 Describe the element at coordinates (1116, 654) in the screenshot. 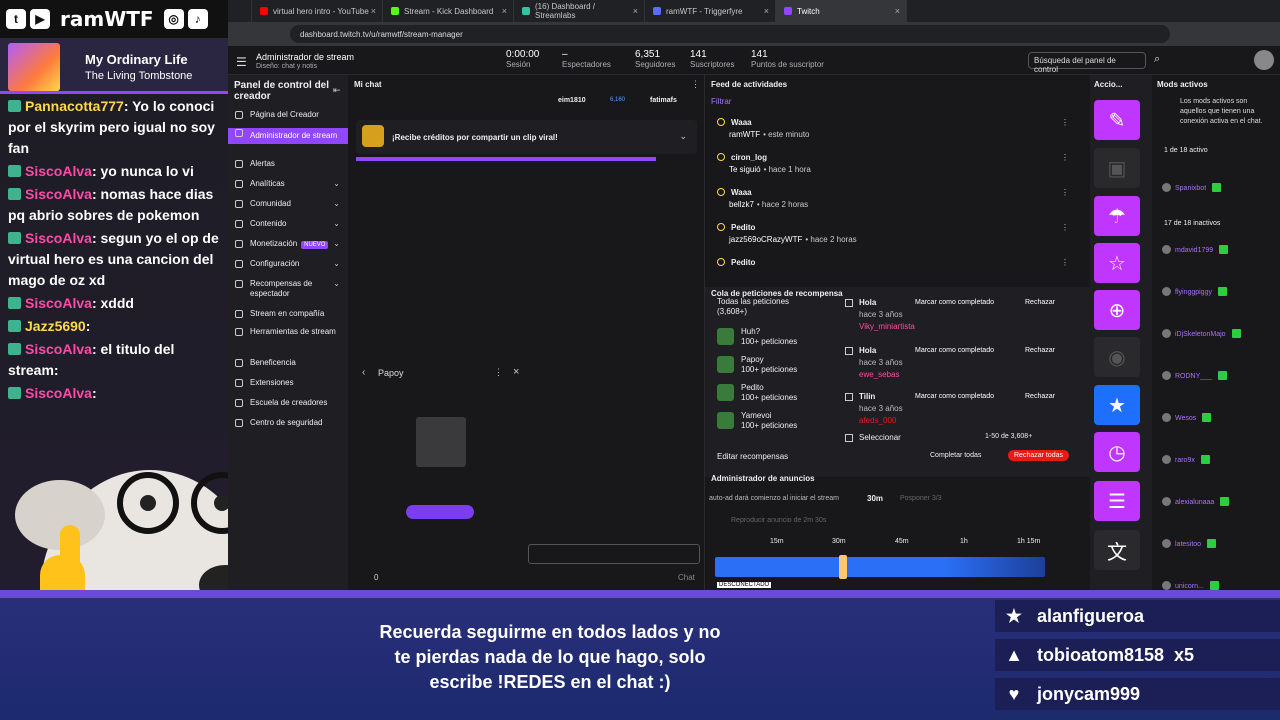

I see `supporter-name: tobioatom8158 x5` at that location.